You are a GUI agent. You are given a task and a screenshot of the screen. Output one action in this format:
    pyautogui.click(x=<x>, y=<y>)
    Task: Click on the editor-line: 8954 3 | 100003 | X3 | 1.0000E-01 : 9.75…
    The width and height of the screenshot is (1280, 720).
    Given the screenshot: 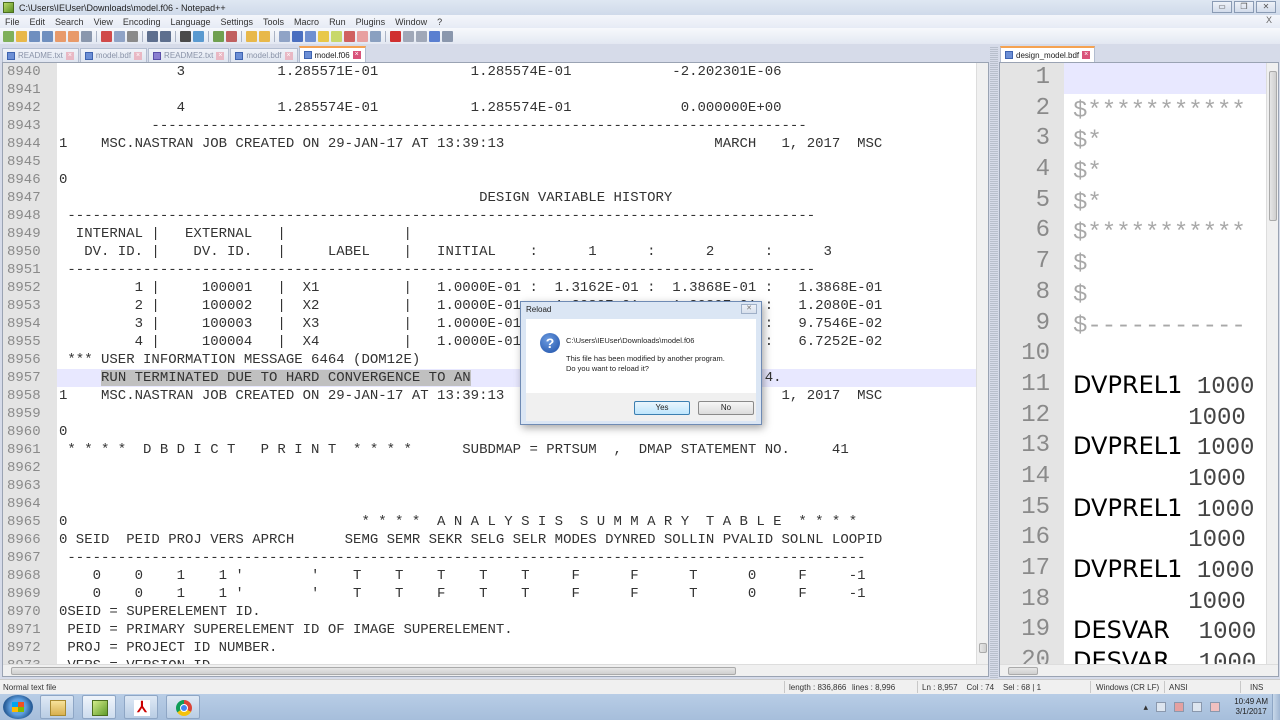 What is the action you would take?
    pyautogui.click(x=489, y=324)
    